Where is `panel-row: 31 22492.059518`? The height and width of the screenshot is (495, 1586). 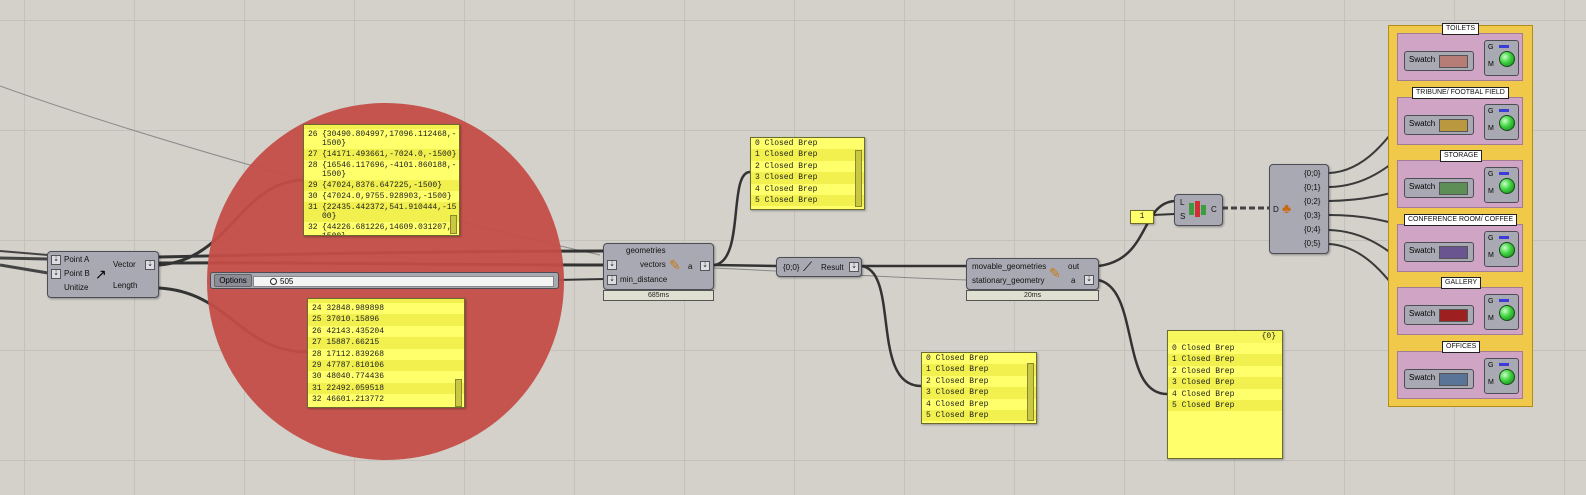
panel-row: 31 22492.059518 is located at coordinates (386, 388).